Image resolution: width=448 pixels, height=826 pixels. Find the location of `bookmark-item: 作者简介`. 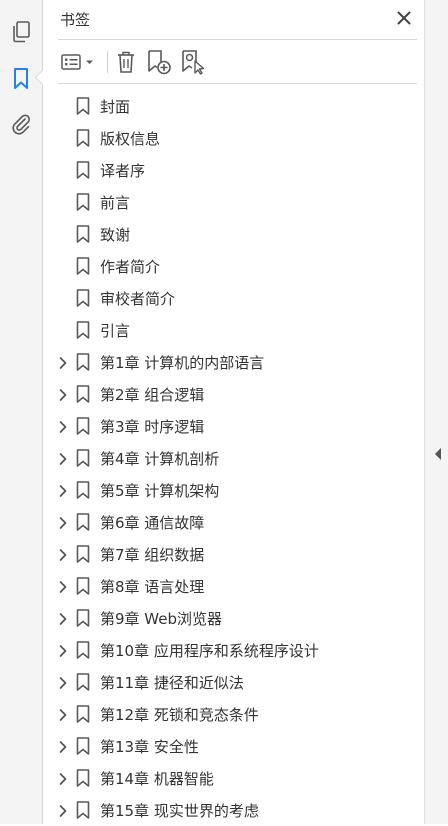

bookmark-item: 作者简介 is located at coordinates (234, 266).